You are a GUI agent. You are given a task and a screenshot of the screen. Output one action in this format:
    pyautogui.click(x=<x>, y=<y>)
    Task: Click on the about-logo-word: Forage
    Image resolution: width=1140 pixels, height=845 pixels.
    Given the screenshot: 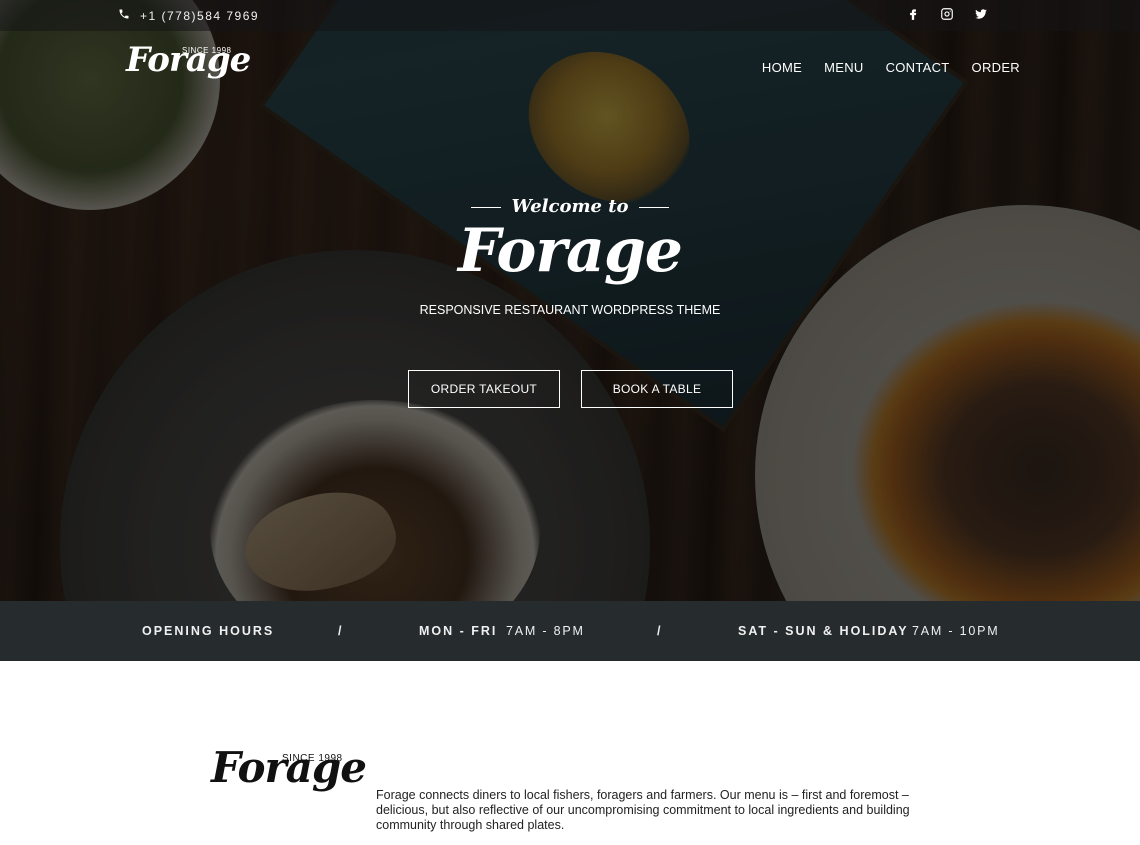 What is the action you would take?
    pyautogui.click(x=289, y=767)
    